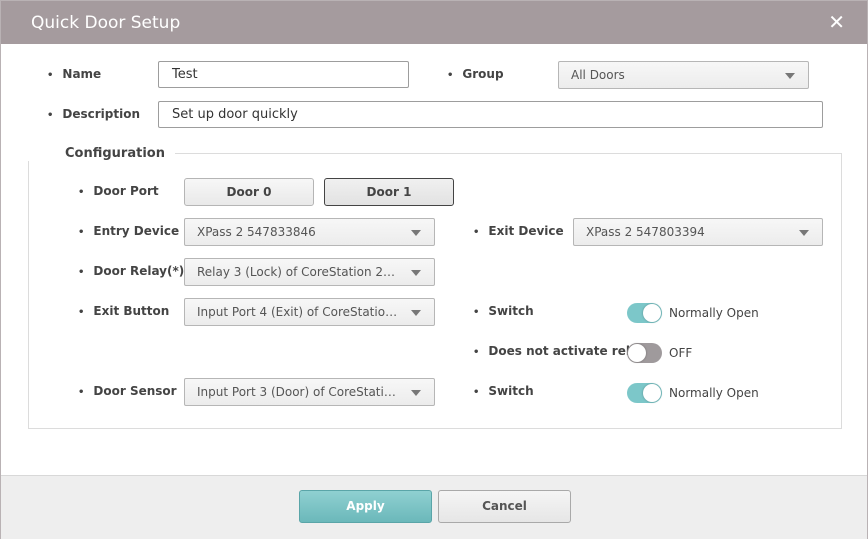 The height and width of the screenshot is (539, 868). I want to click on exit-button-switch-toggle, so click(644, 313).